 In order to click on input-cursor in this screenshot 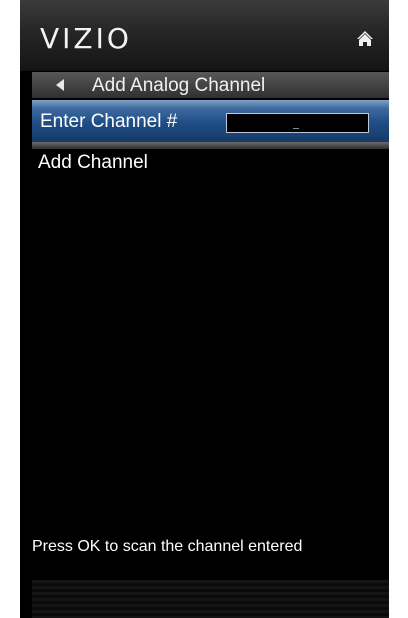, I will do `click(296, 128)`.